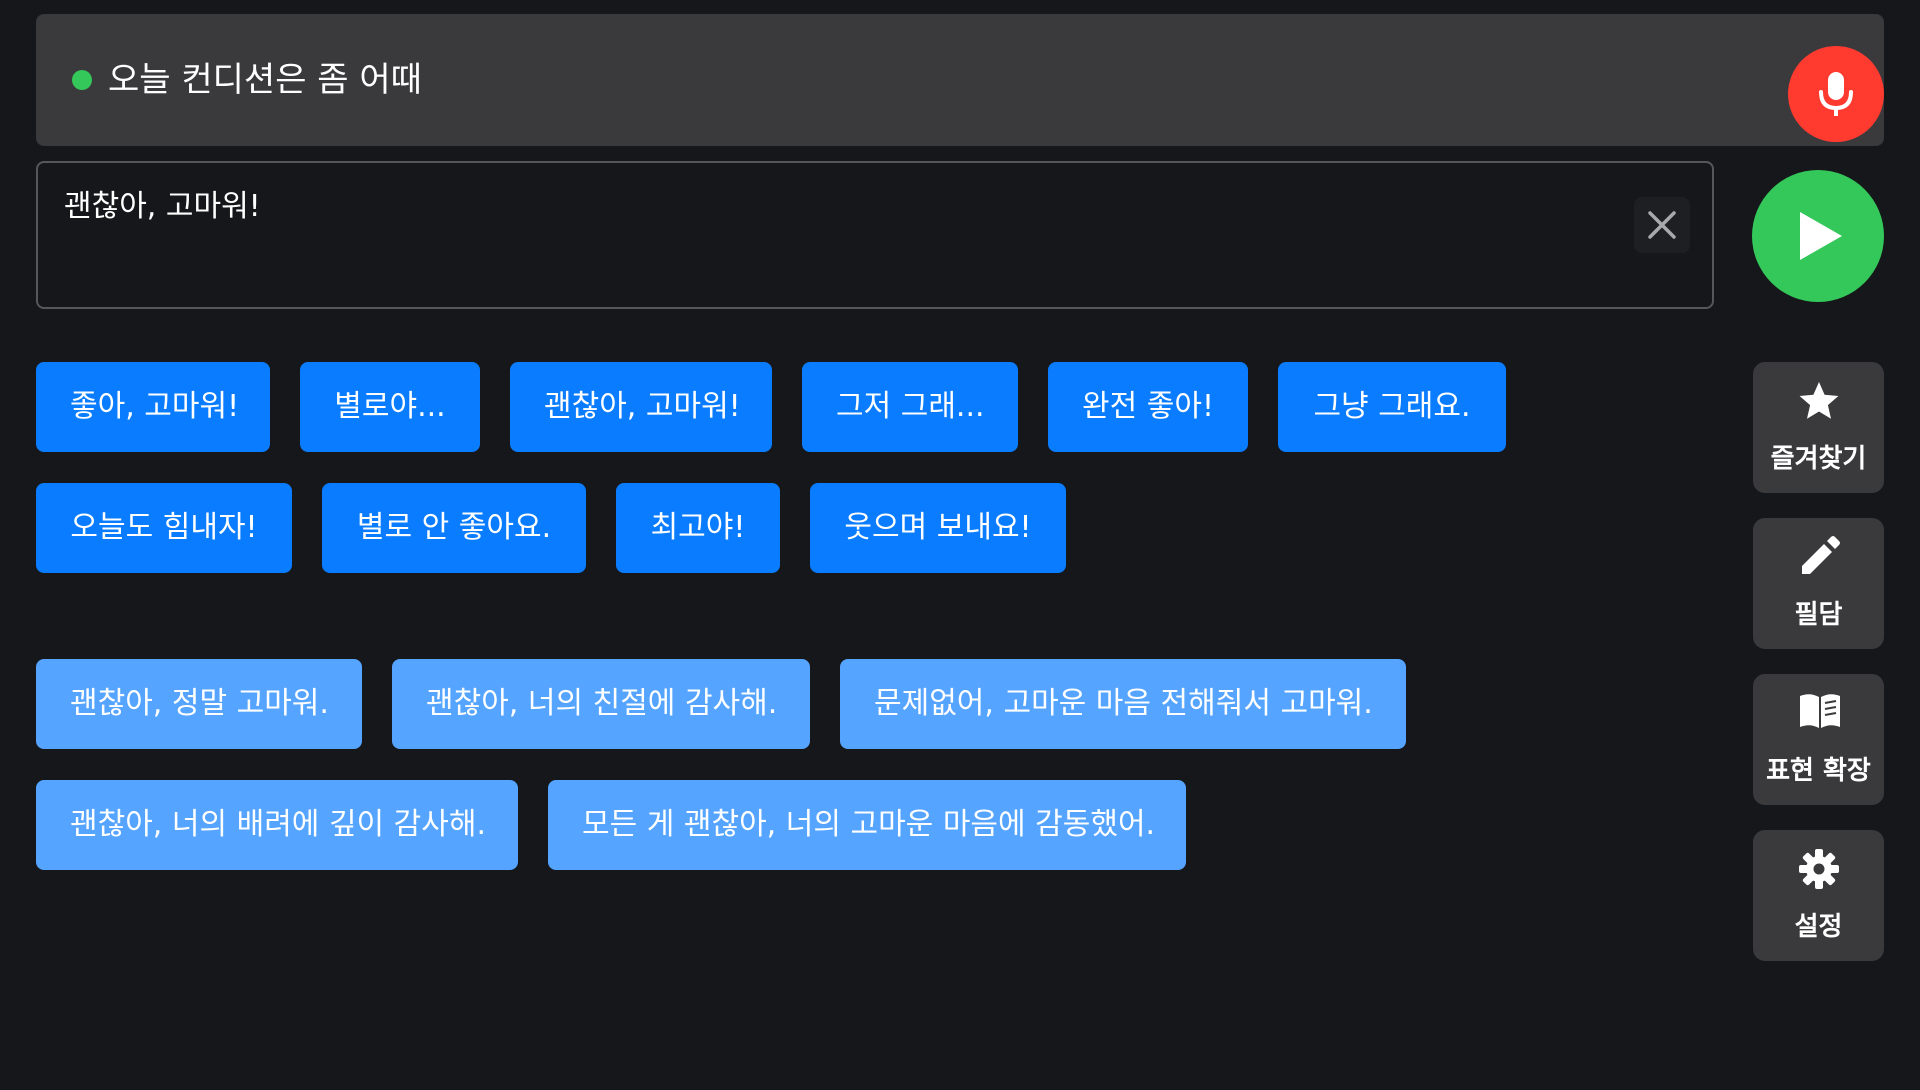 This screenshot has width=1920, height=1090. What do you see at coordinates (1818, 583) in the screenshot?
I see `writing-button: 필담` at bounding box center [1818, 583].